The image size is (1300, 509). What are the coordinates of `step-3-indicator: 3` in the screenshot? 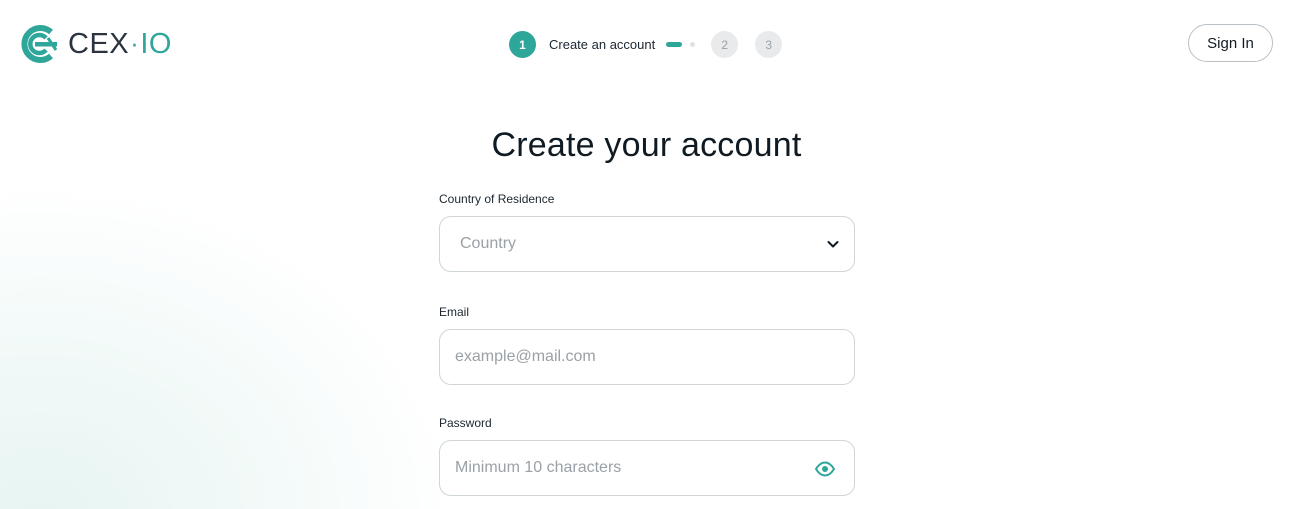 It's located at (769, 44).